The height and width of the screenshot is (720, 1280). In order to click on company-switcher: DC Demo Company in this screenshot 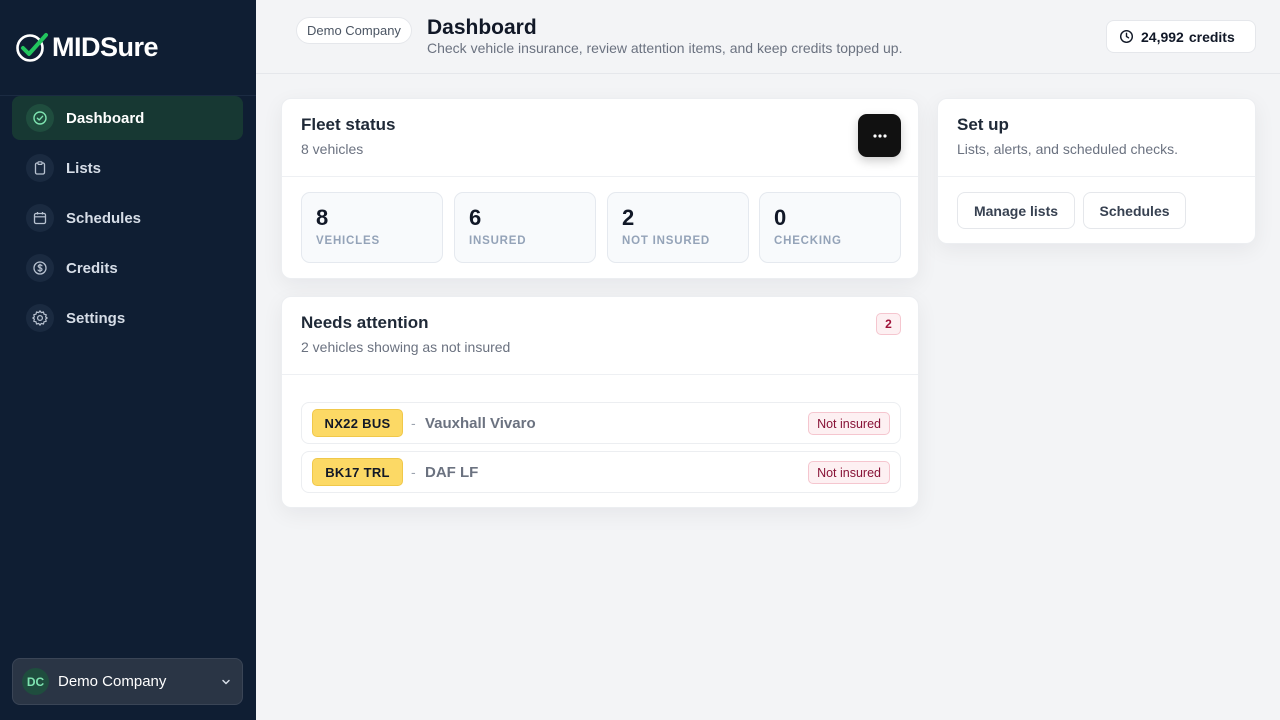, I will do `click(127, 681)`.